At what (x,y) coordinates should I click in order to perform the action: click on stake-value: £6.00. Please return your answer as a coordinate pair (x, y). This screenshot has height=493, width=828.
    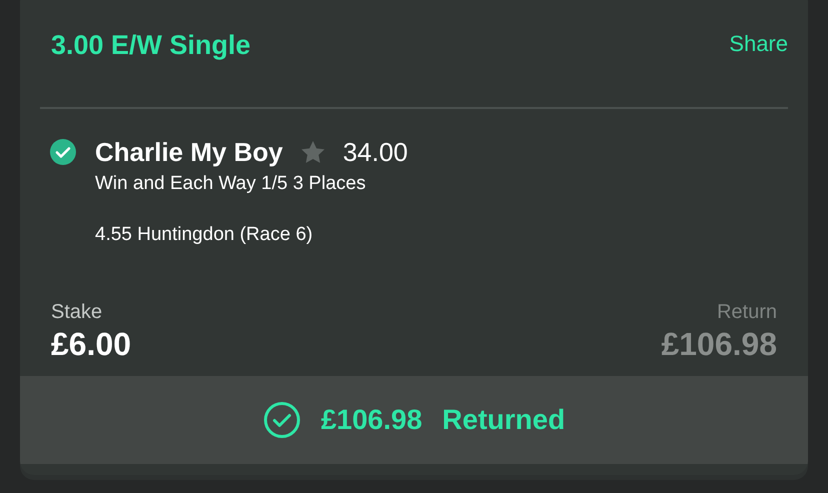
    Looking at the image, I should click on (91, 344).